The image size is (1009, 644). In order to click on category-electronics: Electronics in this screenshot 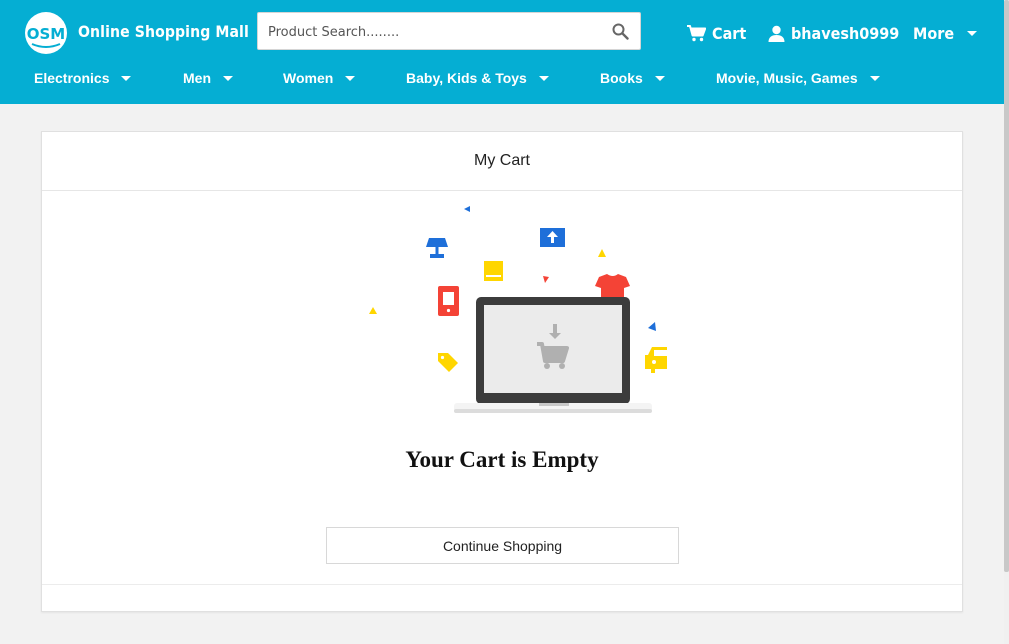, I will do `click(83, 78)`.